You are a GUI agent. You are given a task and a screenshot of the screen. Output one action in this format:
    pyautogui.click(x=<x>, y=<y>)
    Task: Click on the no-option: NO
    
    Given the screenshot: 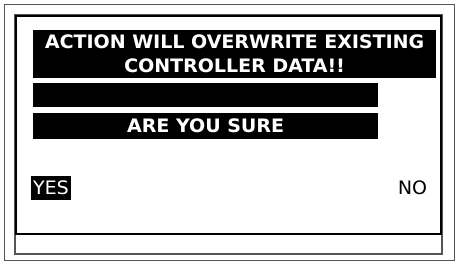 What is the action you would take?
    pyautogui.click(x=412, y=188)
    